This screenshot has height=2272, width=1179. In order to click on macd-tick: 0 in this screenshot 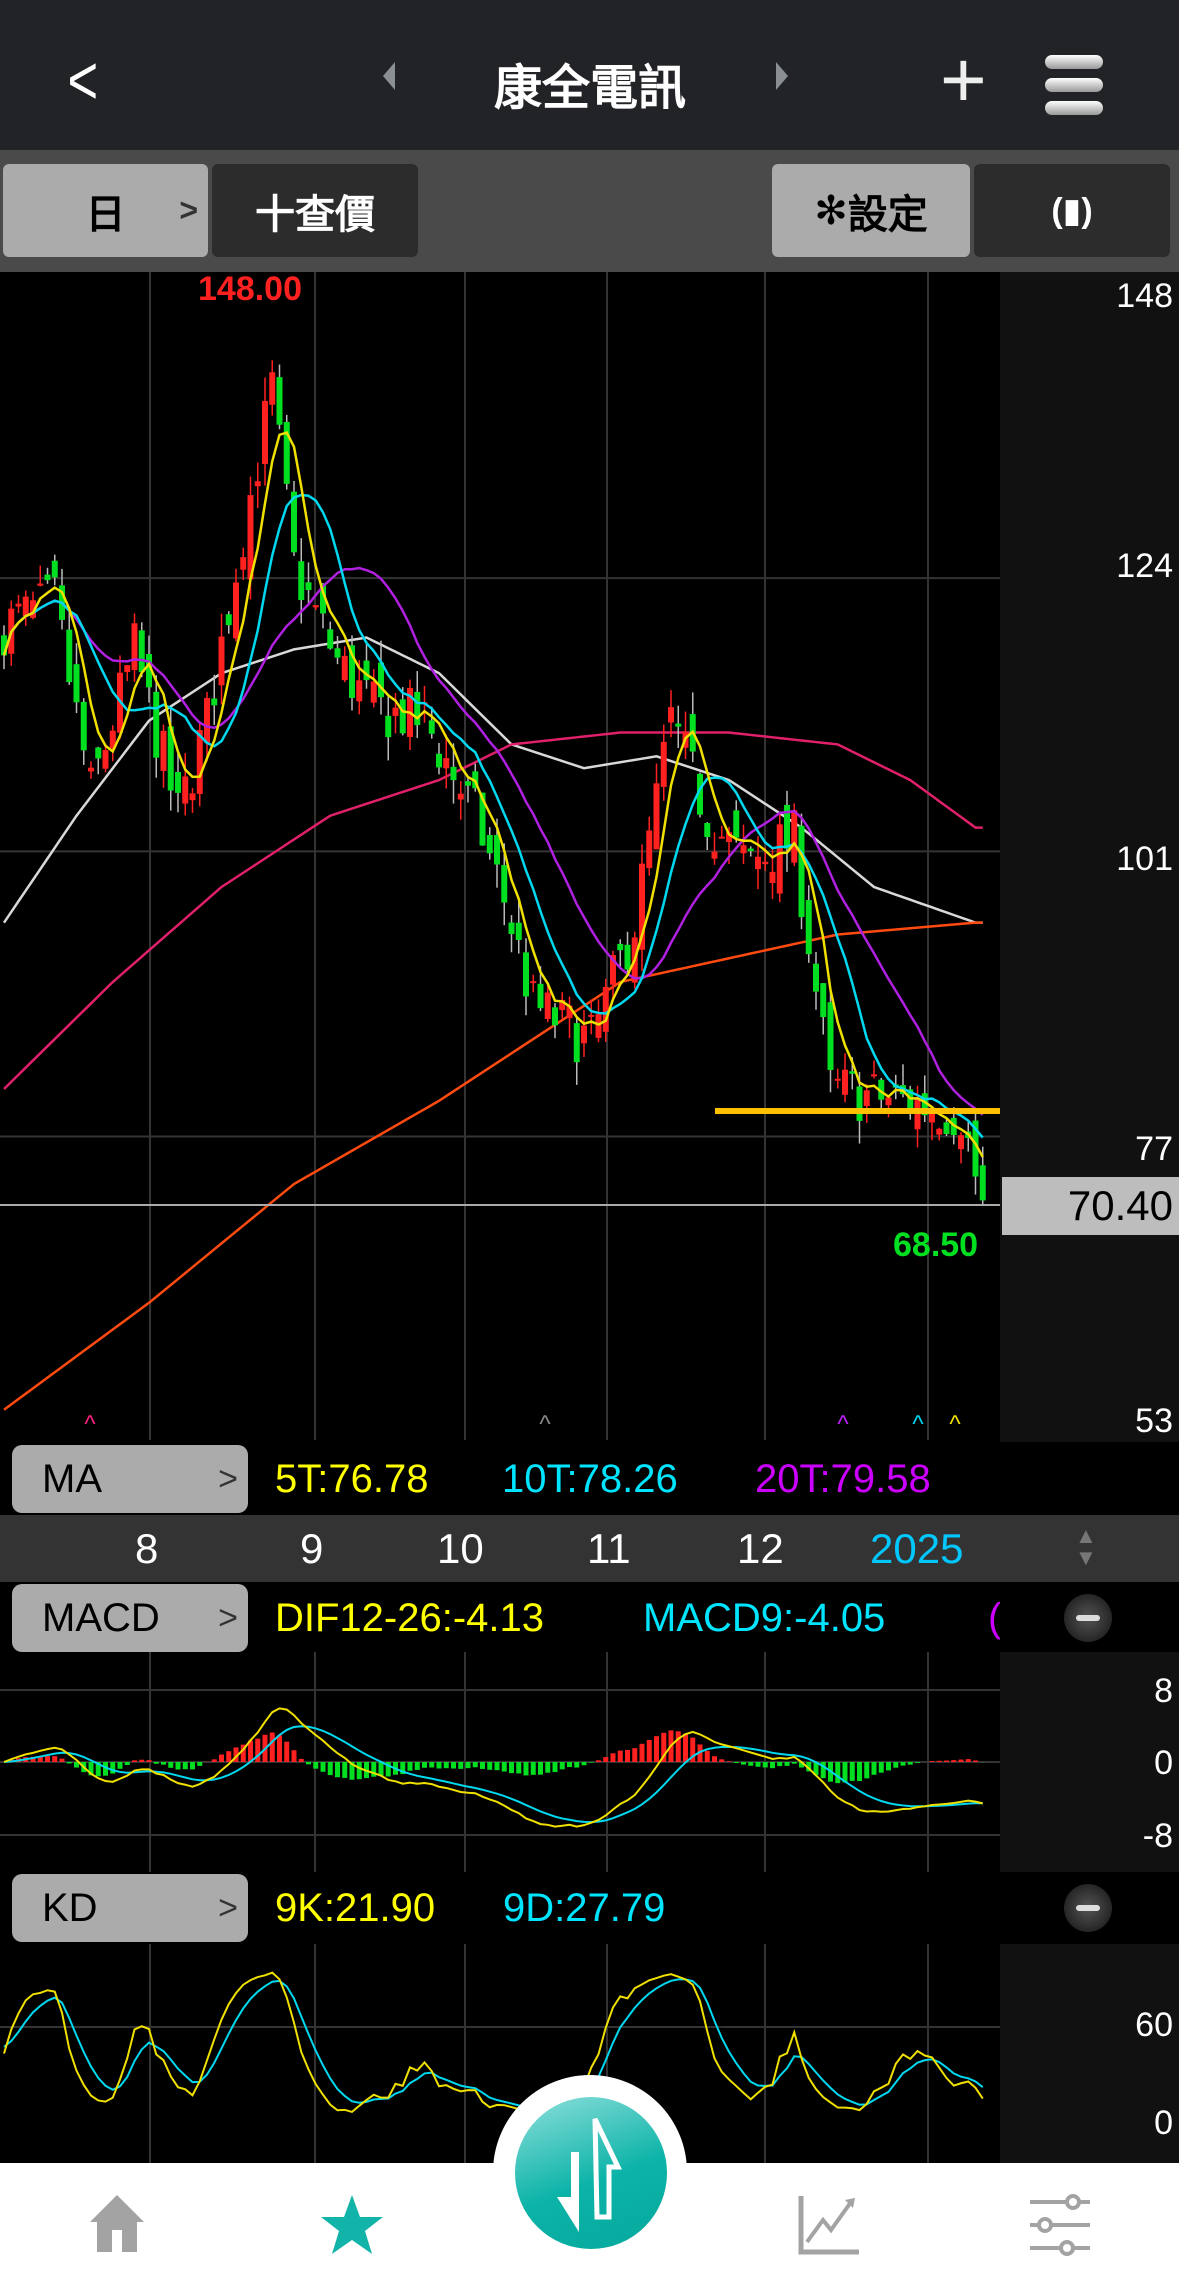, I will do `click(1163, 1763)`.